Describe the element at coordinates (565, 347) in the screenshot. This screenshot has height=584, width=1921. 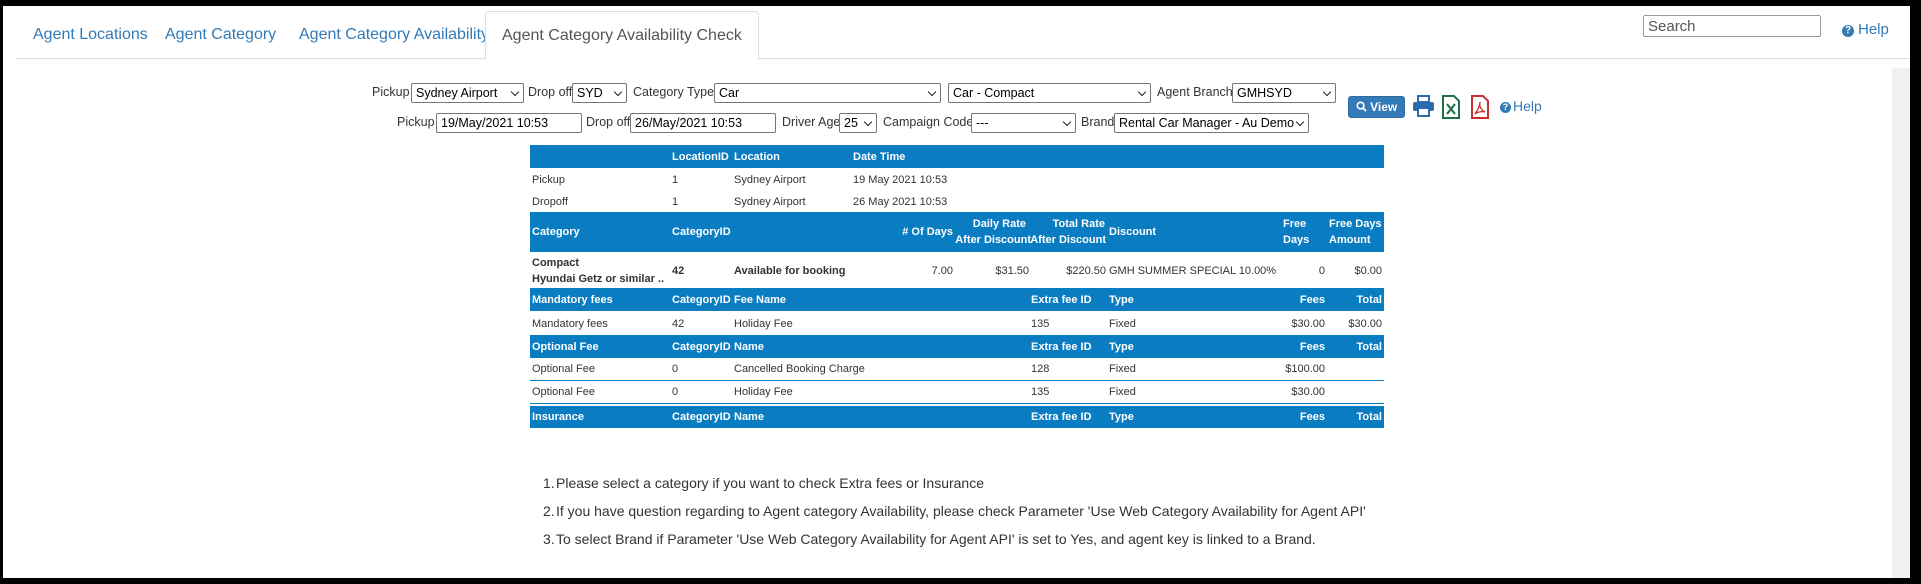
I see `header-optional-fee: Optional Fee` at that location.